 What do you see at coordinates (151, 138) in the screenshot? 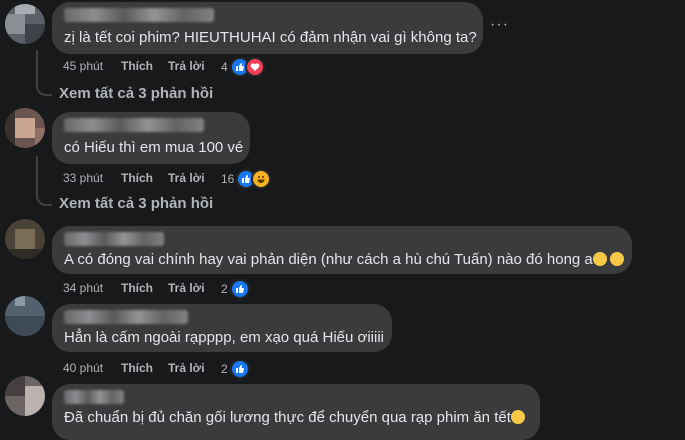
I see `comment-bubble: có Hiếu thì em mua 100 vé` at bounding box center [151, 138].